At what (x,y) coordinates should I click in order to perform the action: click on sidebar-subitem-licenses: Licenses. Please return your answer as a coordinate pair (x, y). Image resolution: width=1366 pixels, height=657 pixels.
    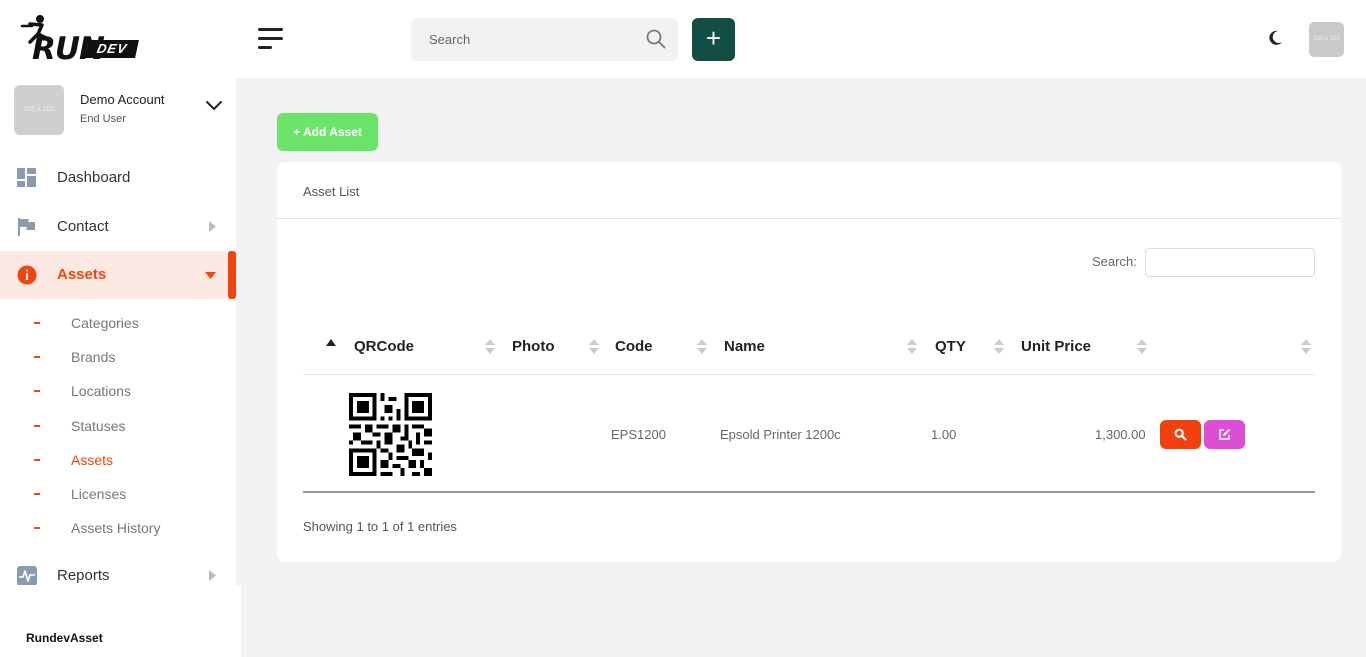
    Looking at the image, I should click on (118, 494).